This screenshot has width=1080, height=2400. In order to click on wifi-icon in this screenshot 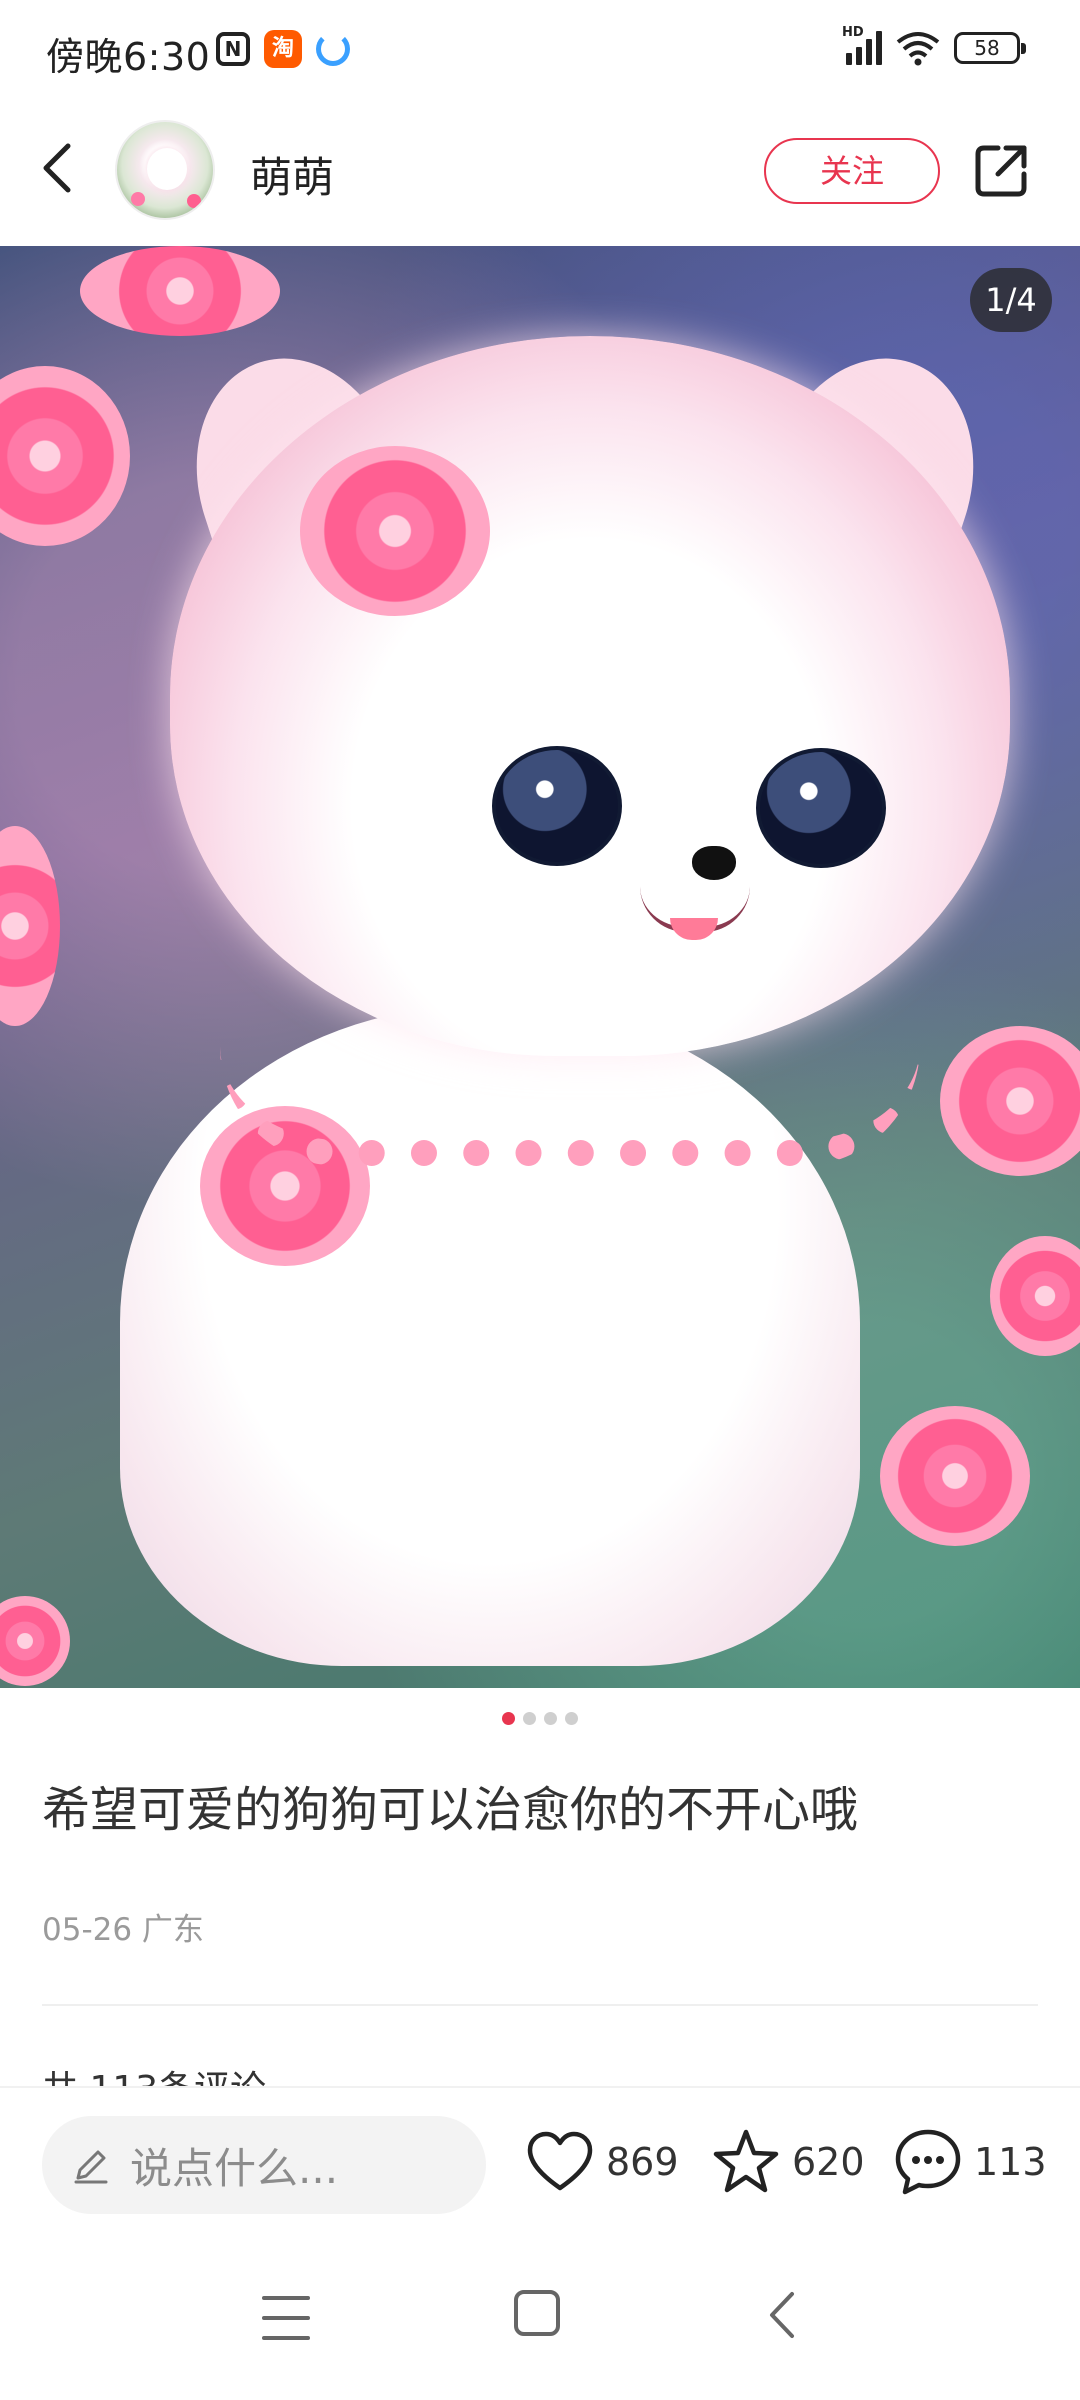, I will do `click(918, 49)`.